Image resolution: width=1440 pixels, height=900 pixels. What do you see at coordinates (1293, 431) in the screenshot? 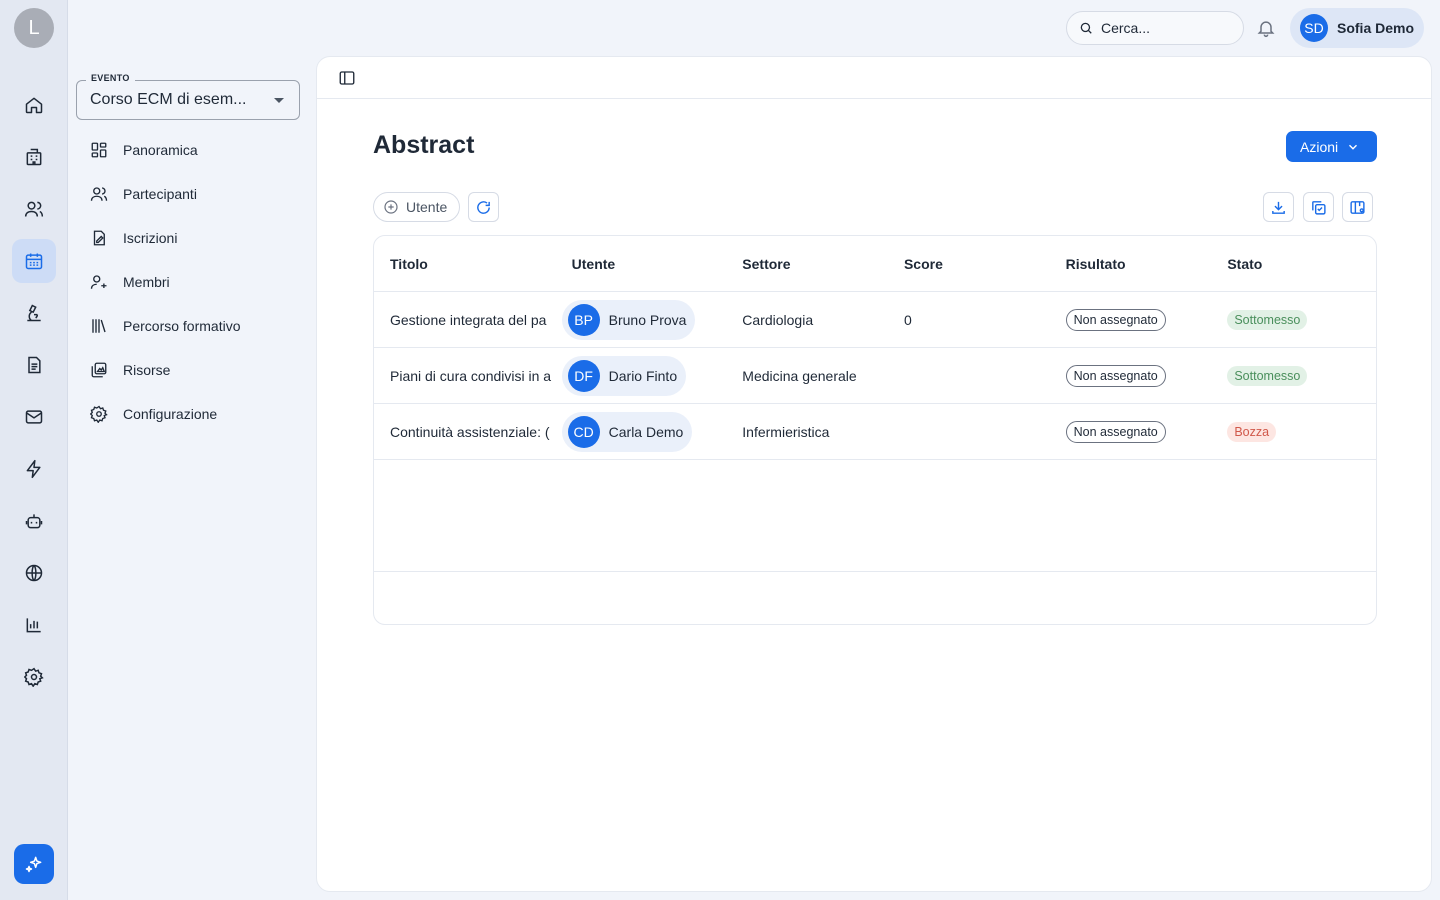
I see `status-cell: Bozza` at bounding box center [1293, 431].